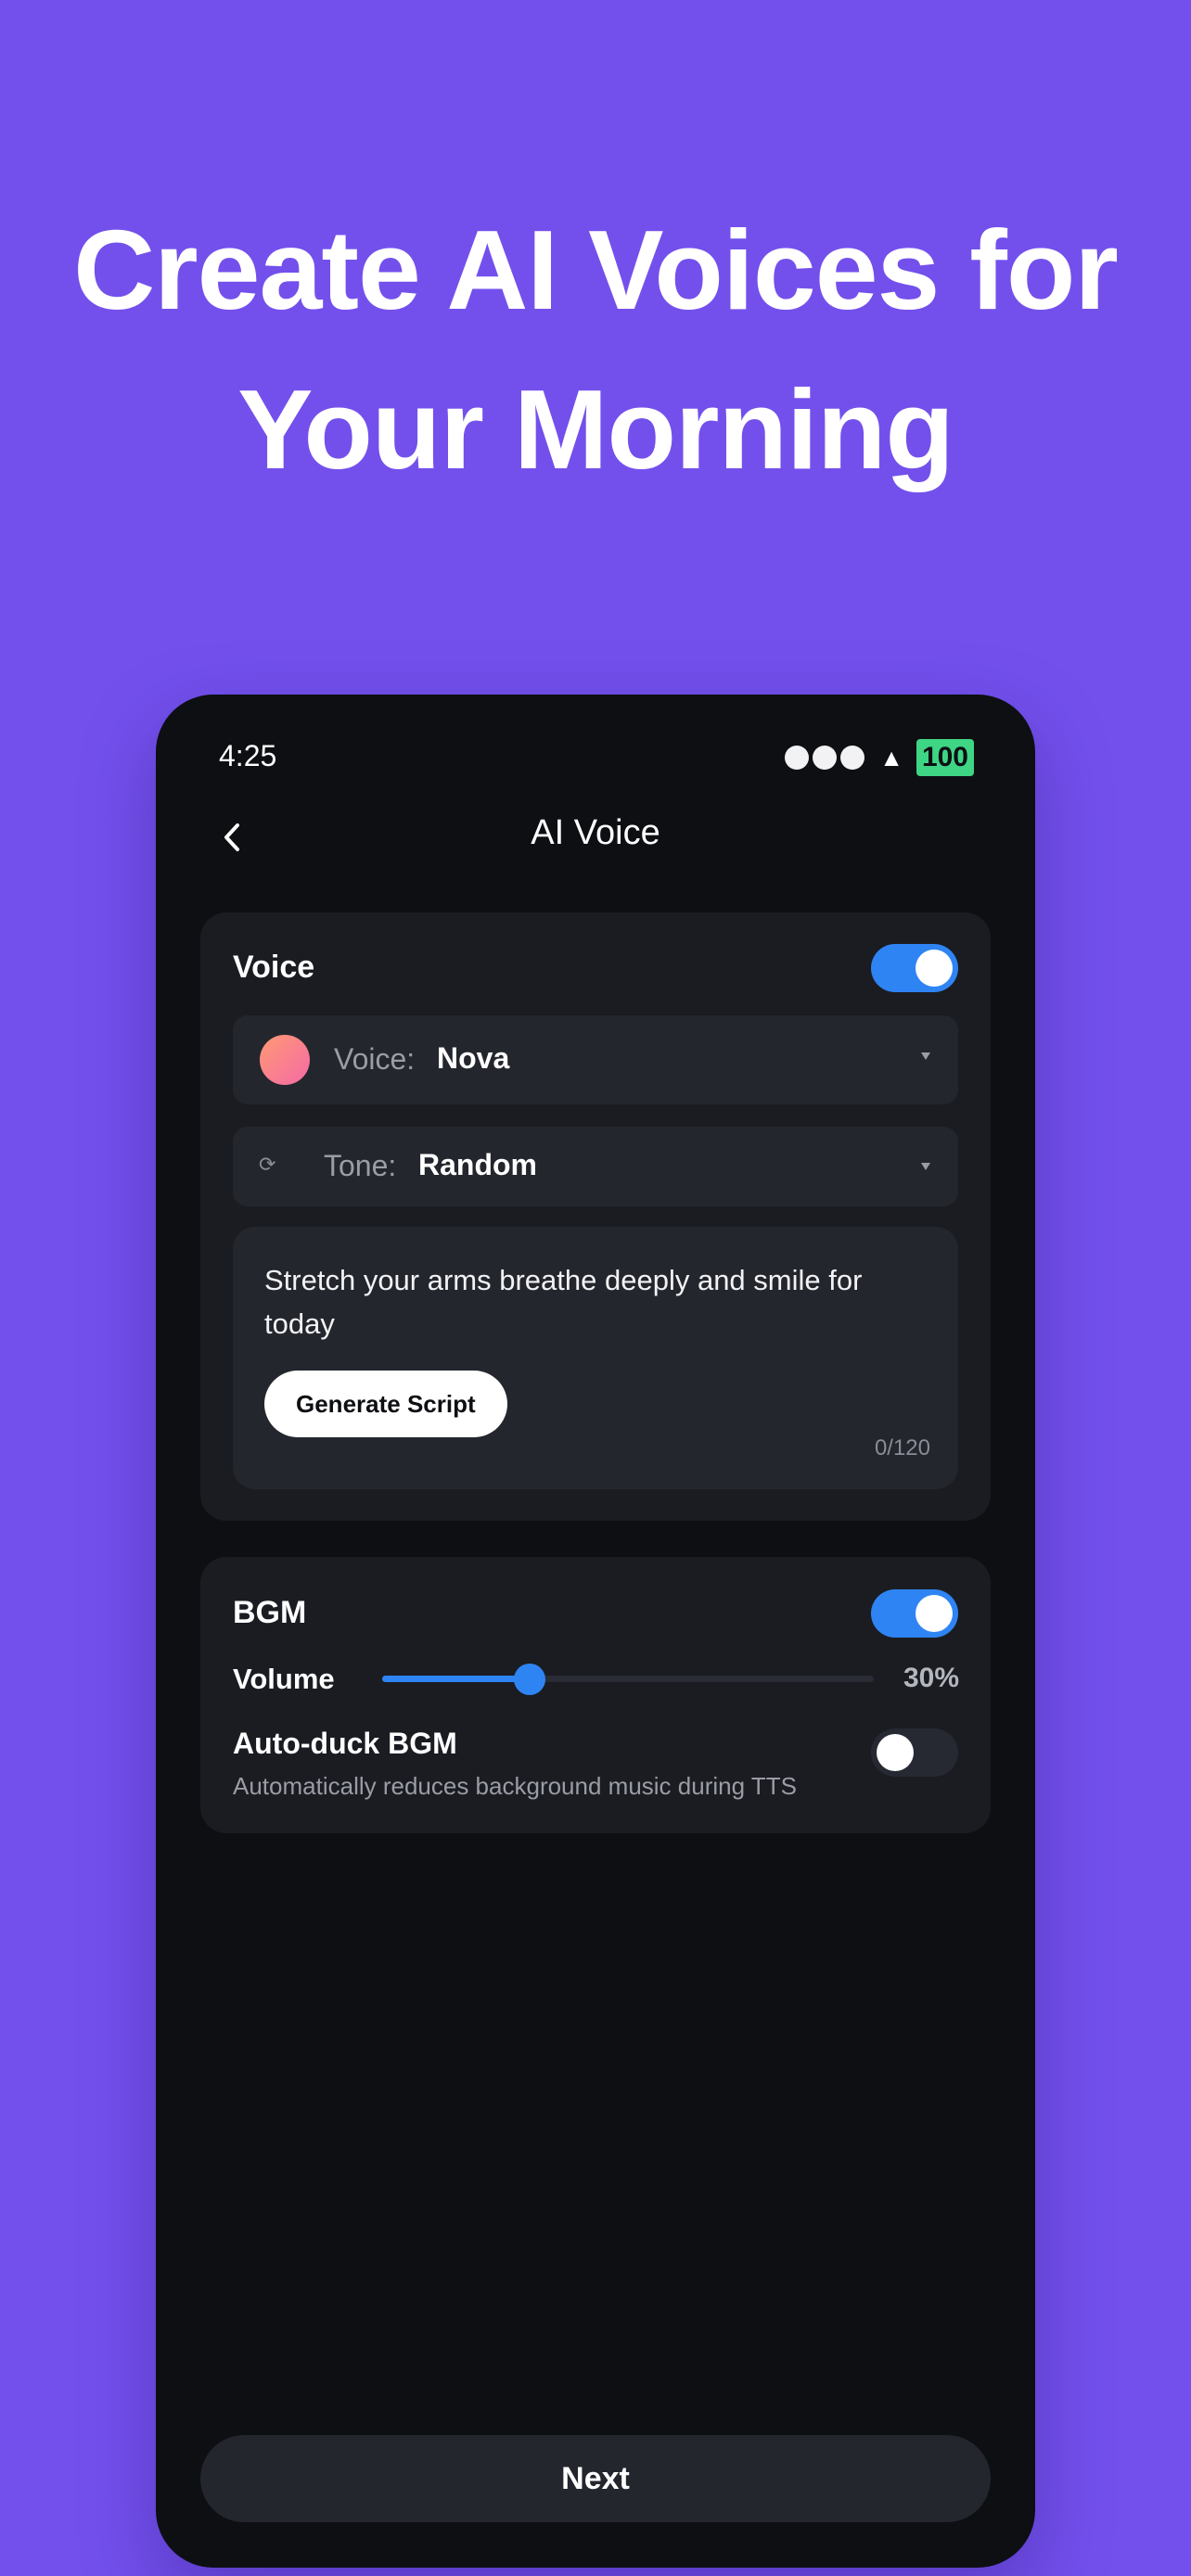 The height and width of the screenshot is (2576, 1191). Describe the element at coordinates (595, 1166) in the screenshot. I see `tone-select: ⟳ Tone: Random` at that location.